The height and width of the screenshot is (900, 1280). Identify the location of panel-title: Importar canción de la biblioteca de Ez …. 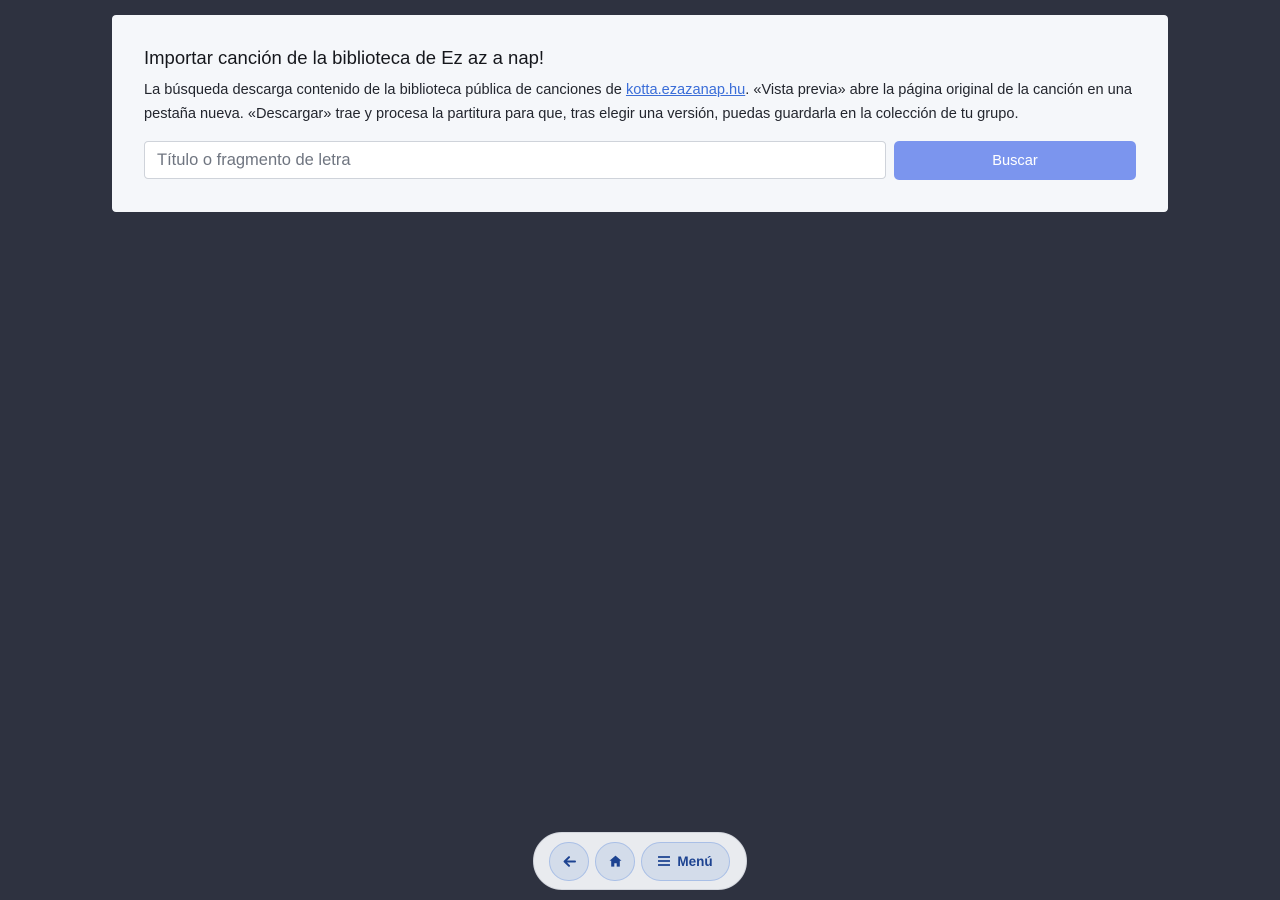
(344, 57).